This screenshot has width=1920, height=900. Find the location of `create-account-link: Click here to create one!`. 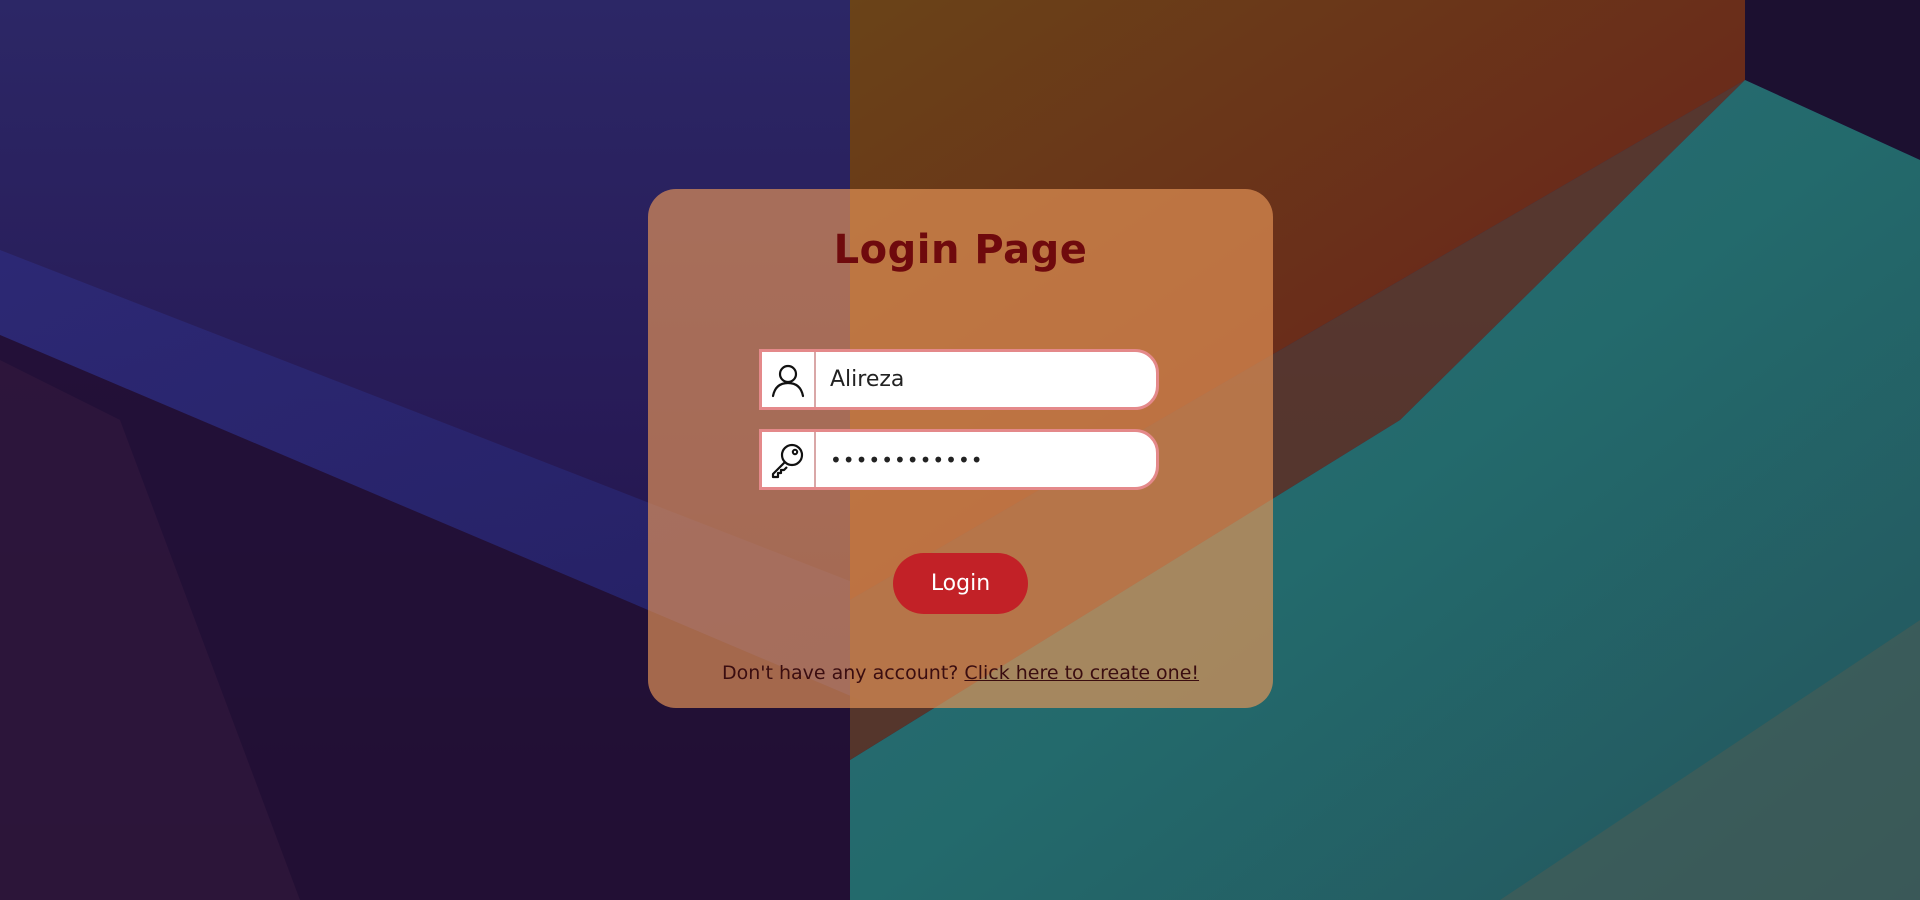

create-account-link: Click here to create one! is located at coordinates (1081, 673).